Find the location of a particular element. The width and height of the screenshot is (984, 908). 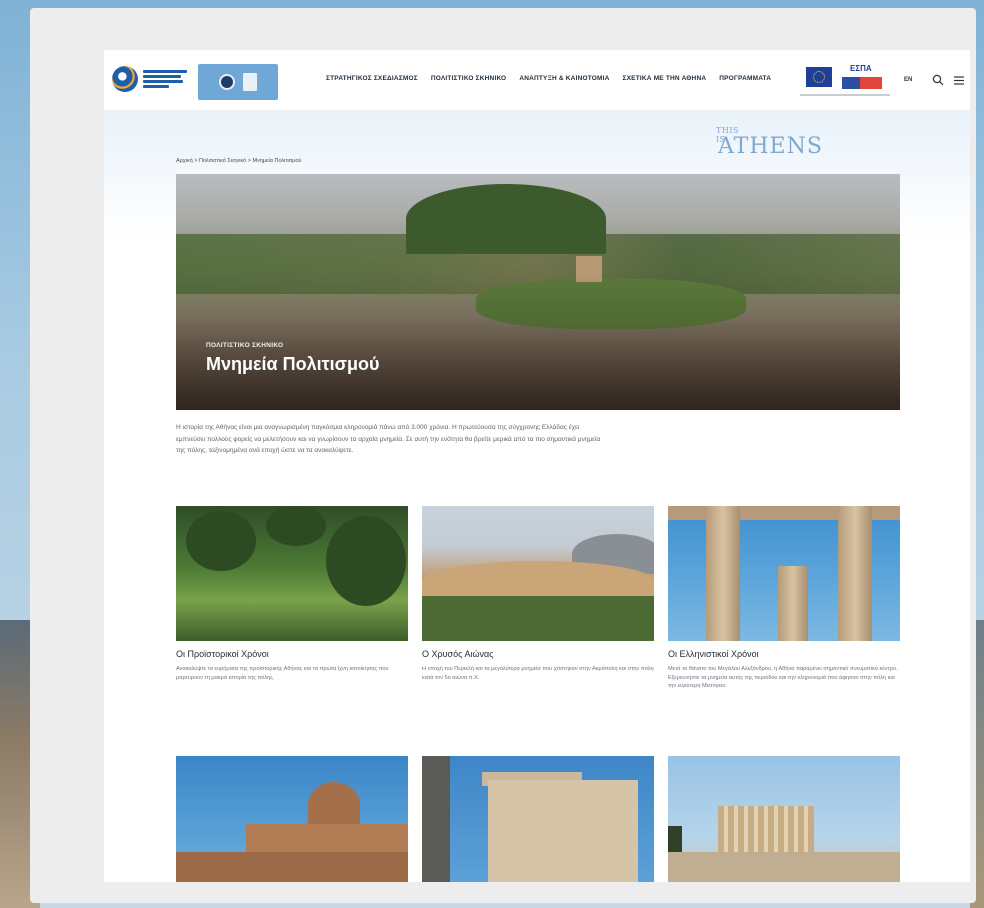

card-erechtheion is located at coordinates (538, 819).